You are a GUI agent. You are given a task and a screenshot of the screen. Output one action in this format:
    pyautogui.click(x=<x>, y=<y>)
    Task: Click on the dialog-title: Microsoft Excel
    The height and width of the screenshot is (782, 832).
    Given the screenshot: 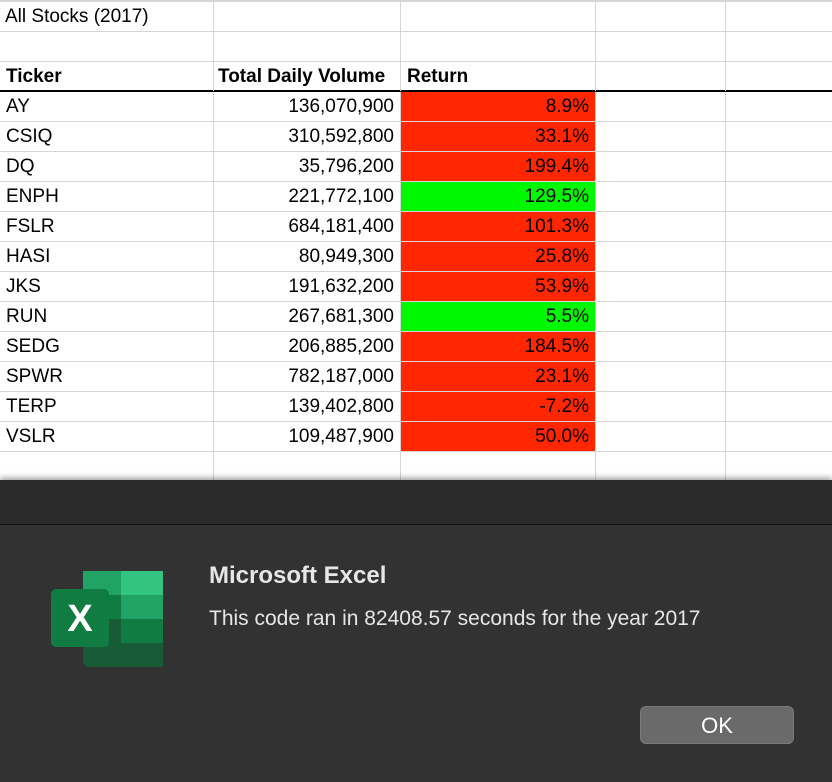 What is the action you would take?
    pyautogui.click(x=298, y=575)
    